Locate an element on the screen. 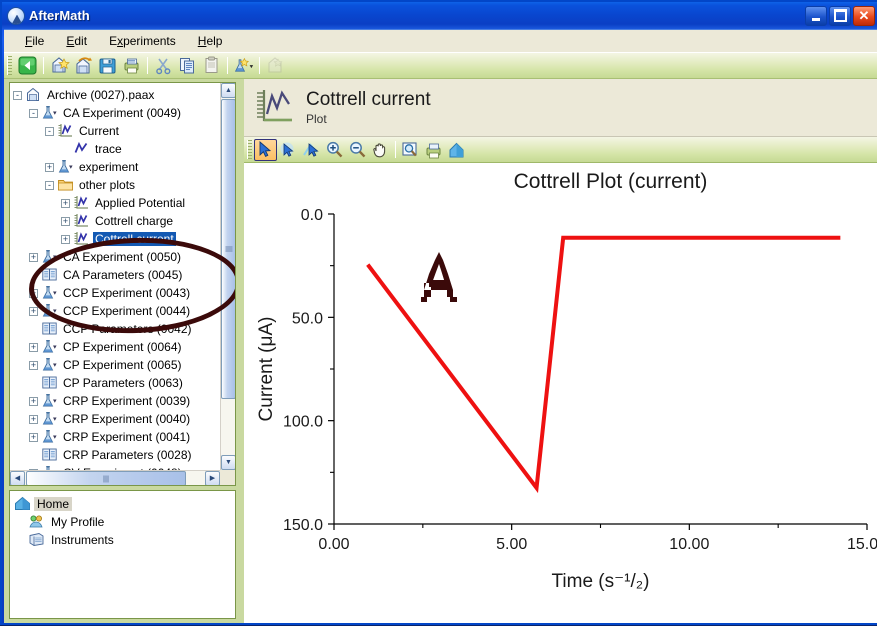 The height and width of the screenshot is (626, 877). trace-icon is located at coordinates (81, 149).